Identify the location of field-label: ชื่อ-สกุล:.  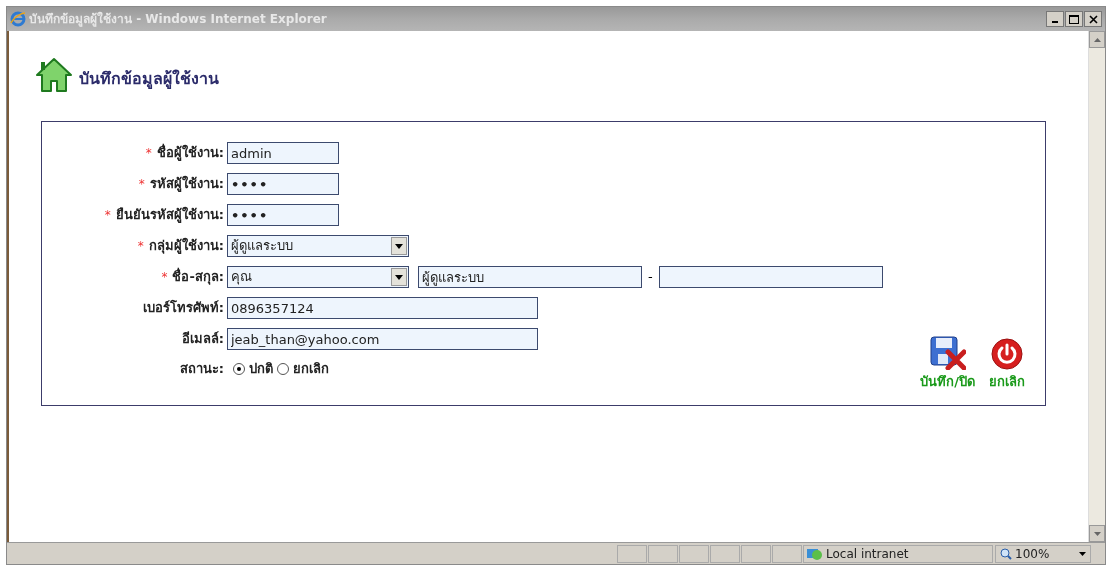
(198, 277).